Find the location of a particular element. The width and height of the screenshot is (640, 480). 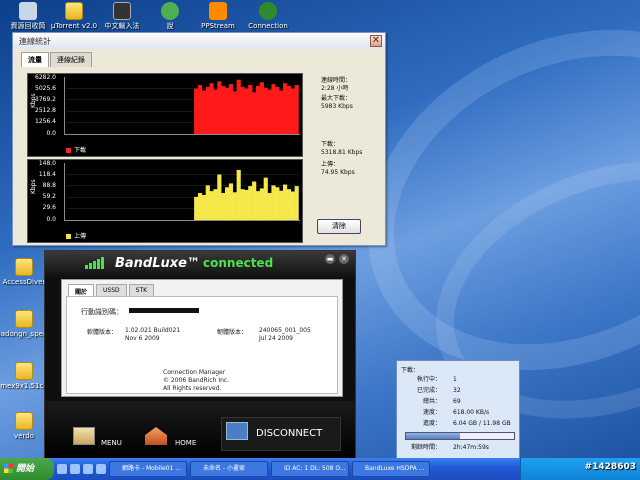

start-button: 開始 is located at coordinates (27, 469).